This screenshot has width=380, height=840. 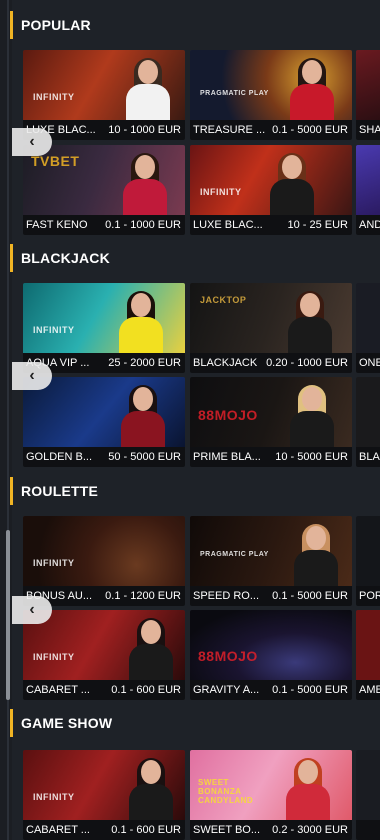 I want to click on game-tile: ONE, so click(x=368, y=328).